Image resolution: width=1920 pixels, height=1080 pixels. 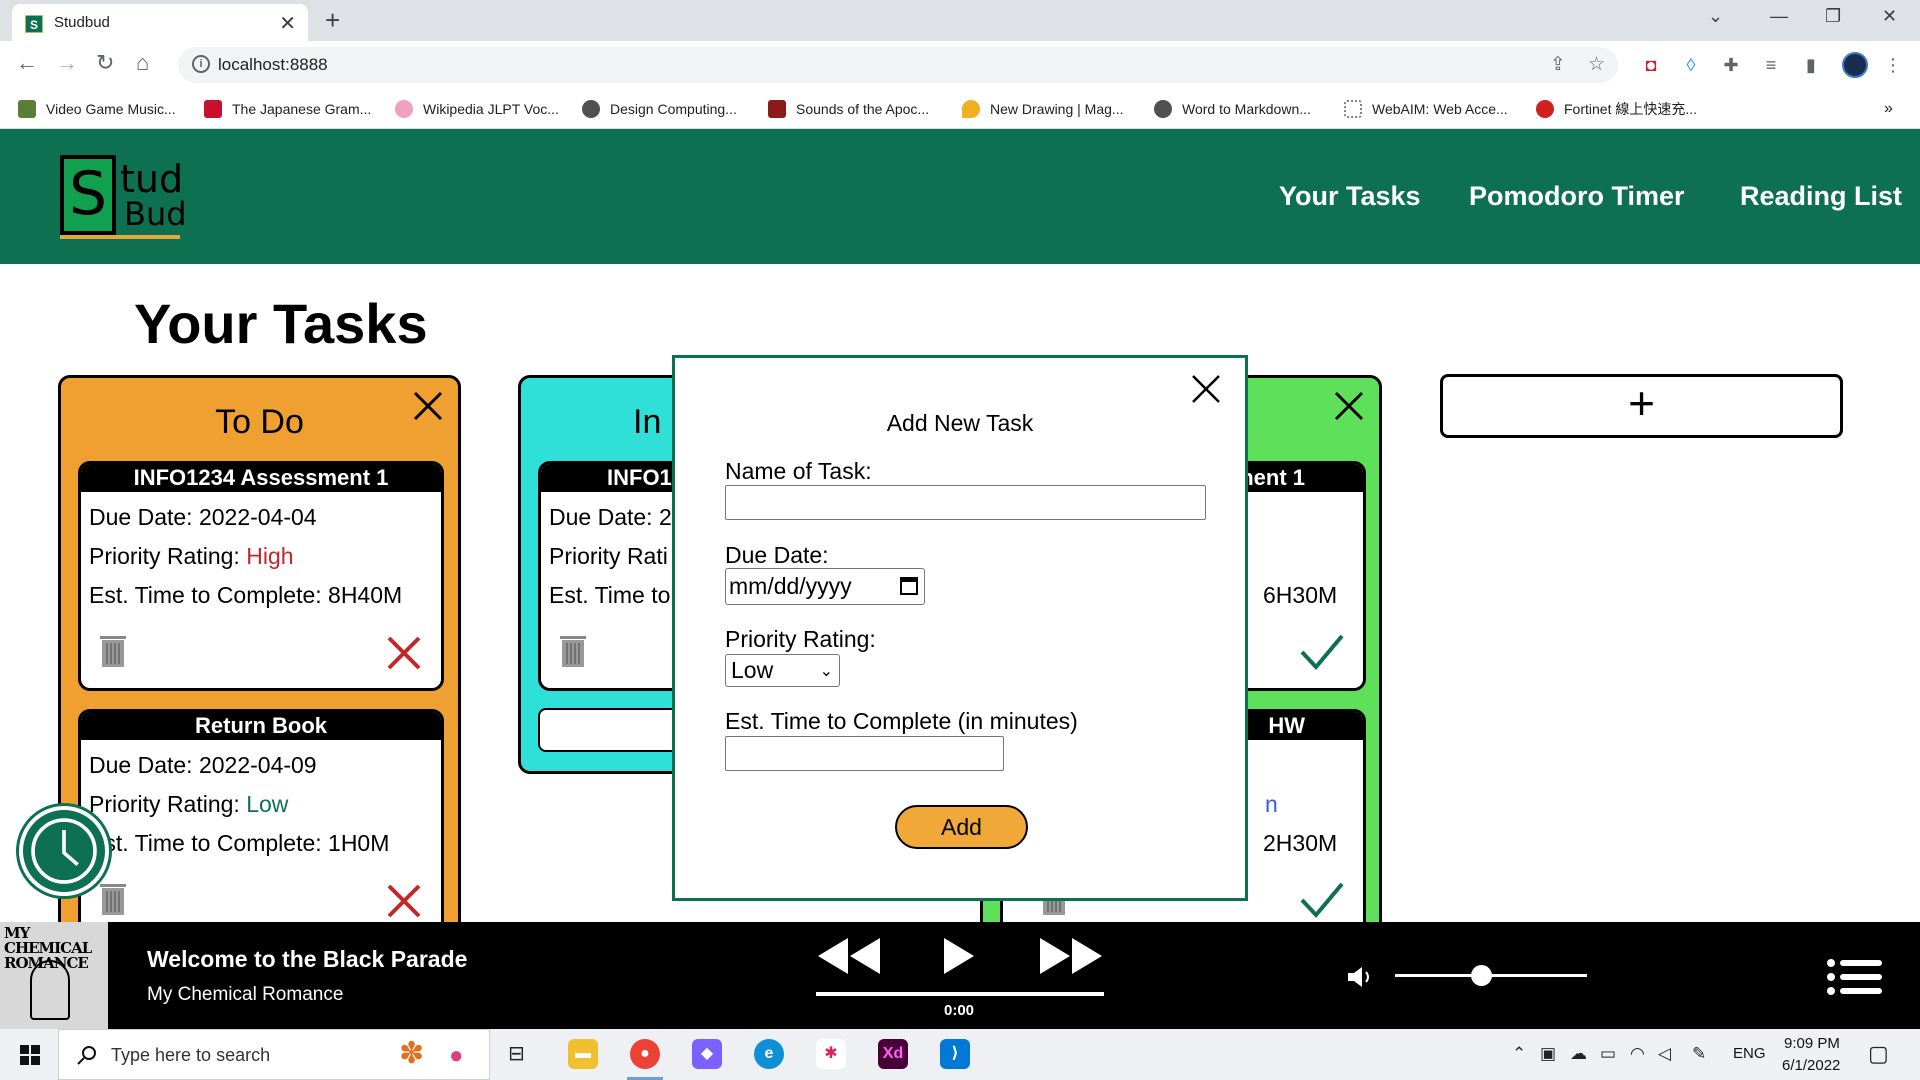 I want to click on nav-reading-list: Reading List, so click(x=1821, y=196).